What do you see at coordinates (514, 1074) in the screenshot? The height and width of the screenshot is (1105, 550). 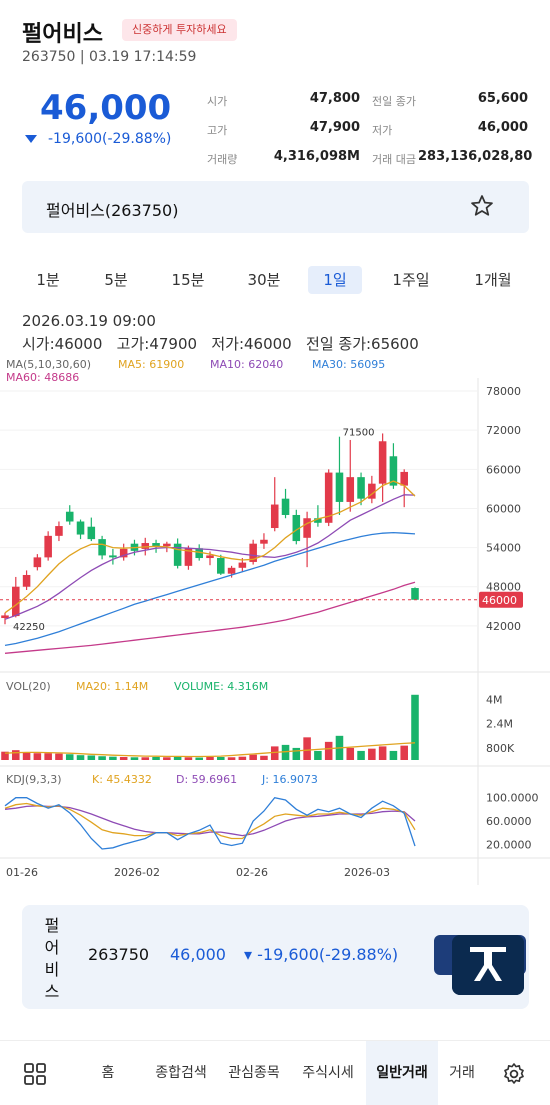 I see `gear-icon` at bounding box center [514, 1074].